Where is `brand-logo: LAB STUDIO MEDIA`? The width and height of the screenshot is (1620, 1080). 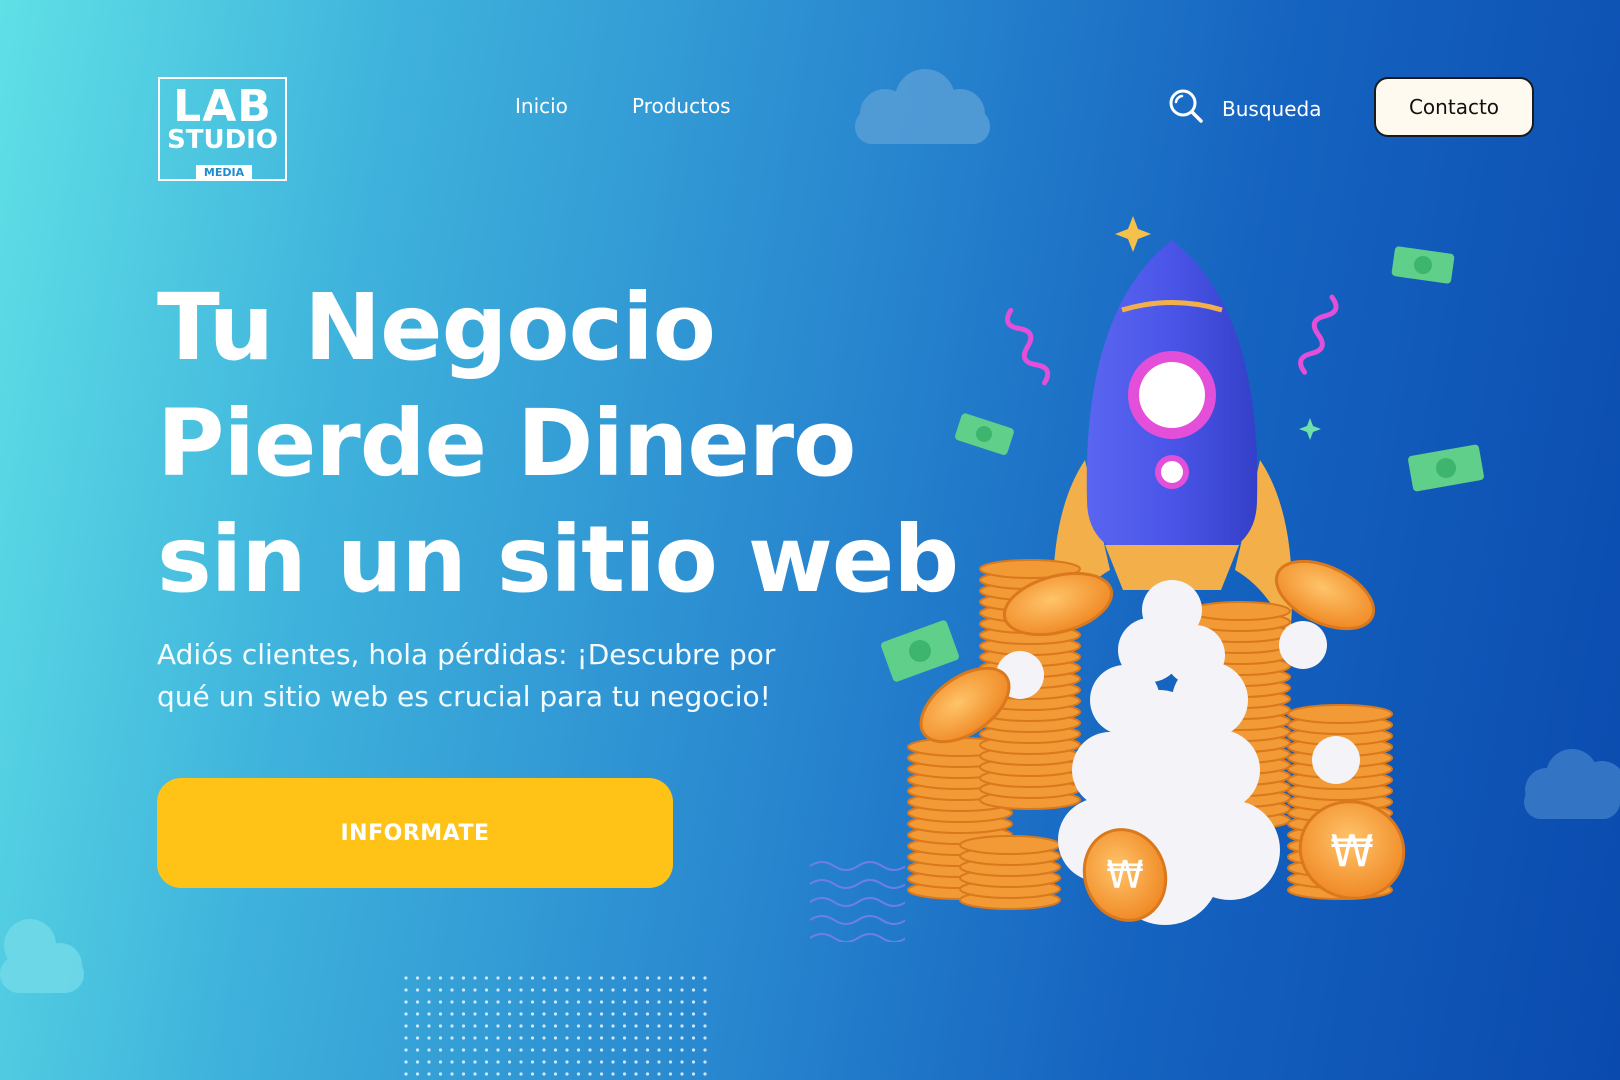
brand-logo: LAB STUDIO MEDIA is located at coordinates (222, 129).